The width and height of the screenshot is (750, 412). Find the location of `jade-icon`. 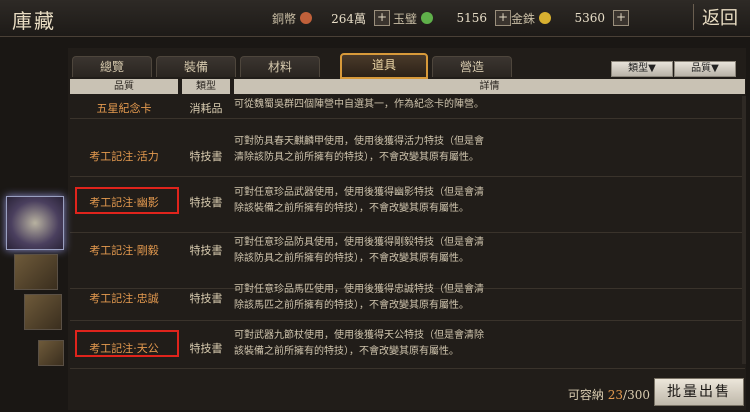

jade-icon is located at coordinates (427, 18).